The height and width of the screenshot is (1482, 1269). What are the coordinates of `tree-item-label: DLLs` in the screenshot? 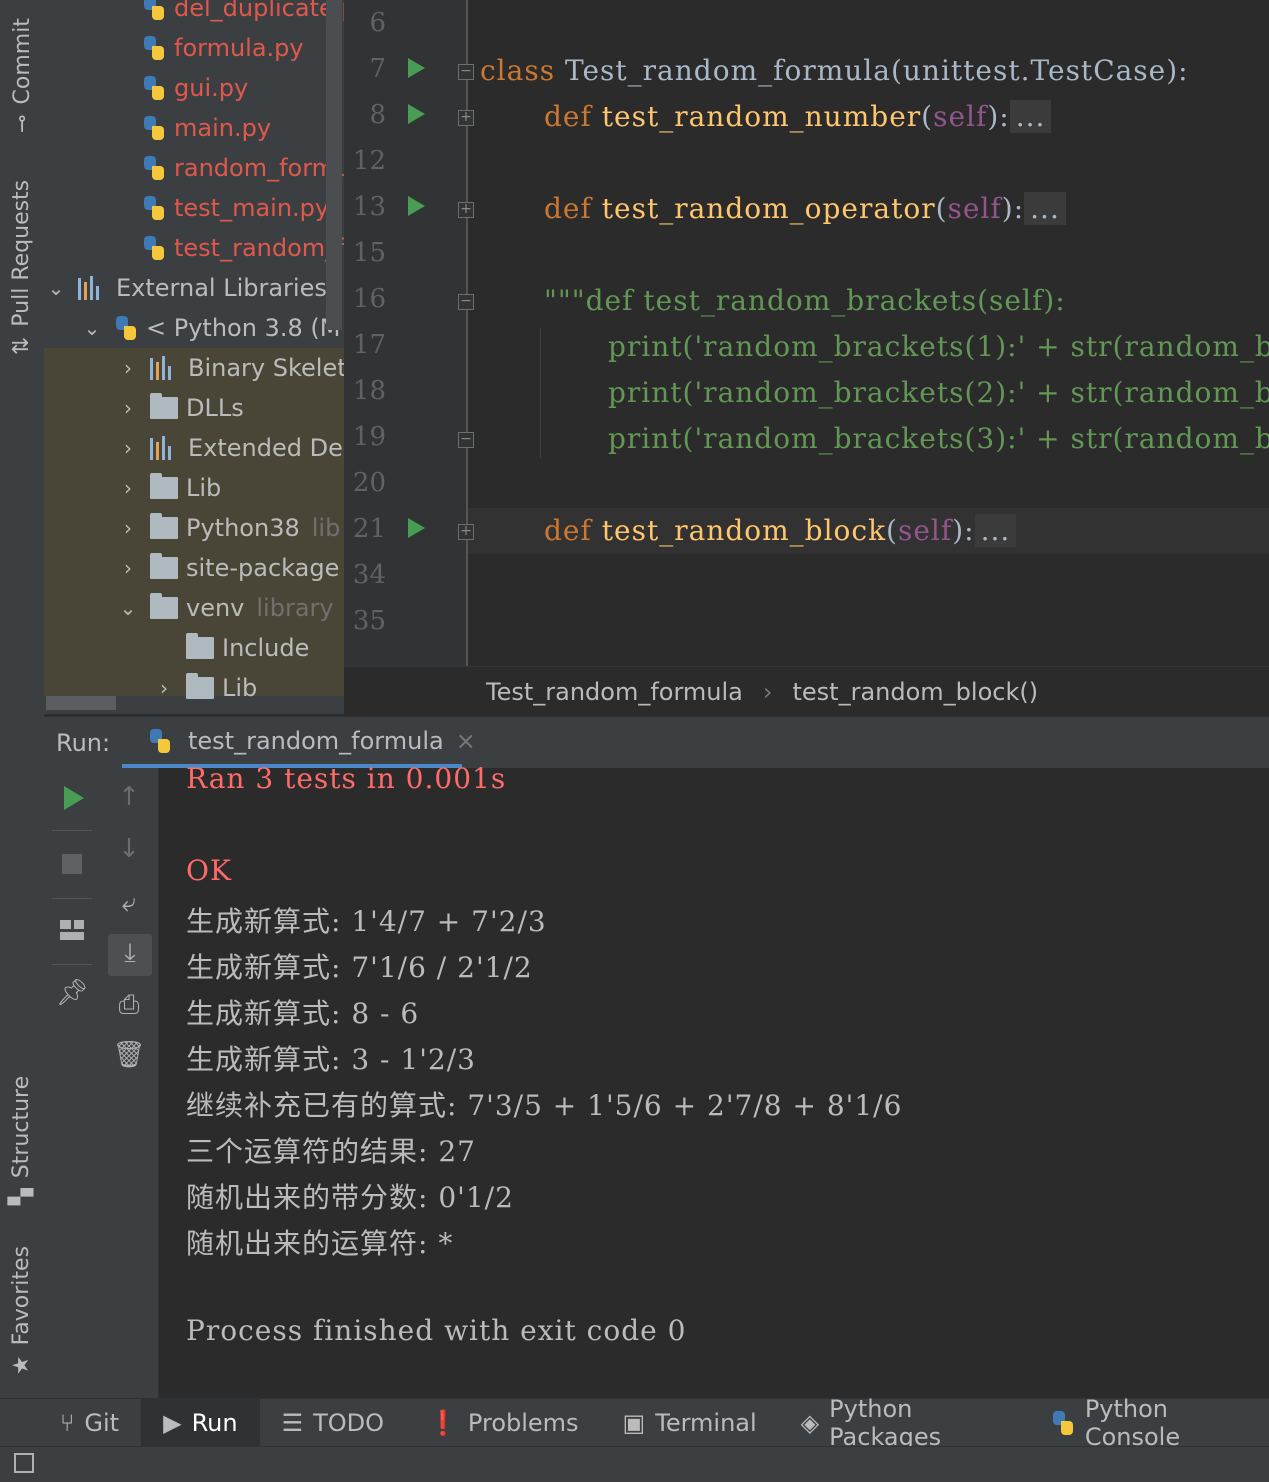 It's located at (215, 408).